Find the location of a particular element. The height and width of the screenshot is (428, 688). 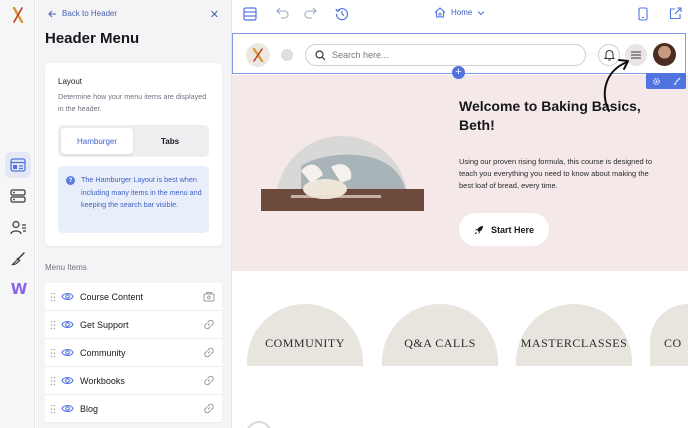

back-to-header-link: Back to Header is located at coordinates (82, 13).